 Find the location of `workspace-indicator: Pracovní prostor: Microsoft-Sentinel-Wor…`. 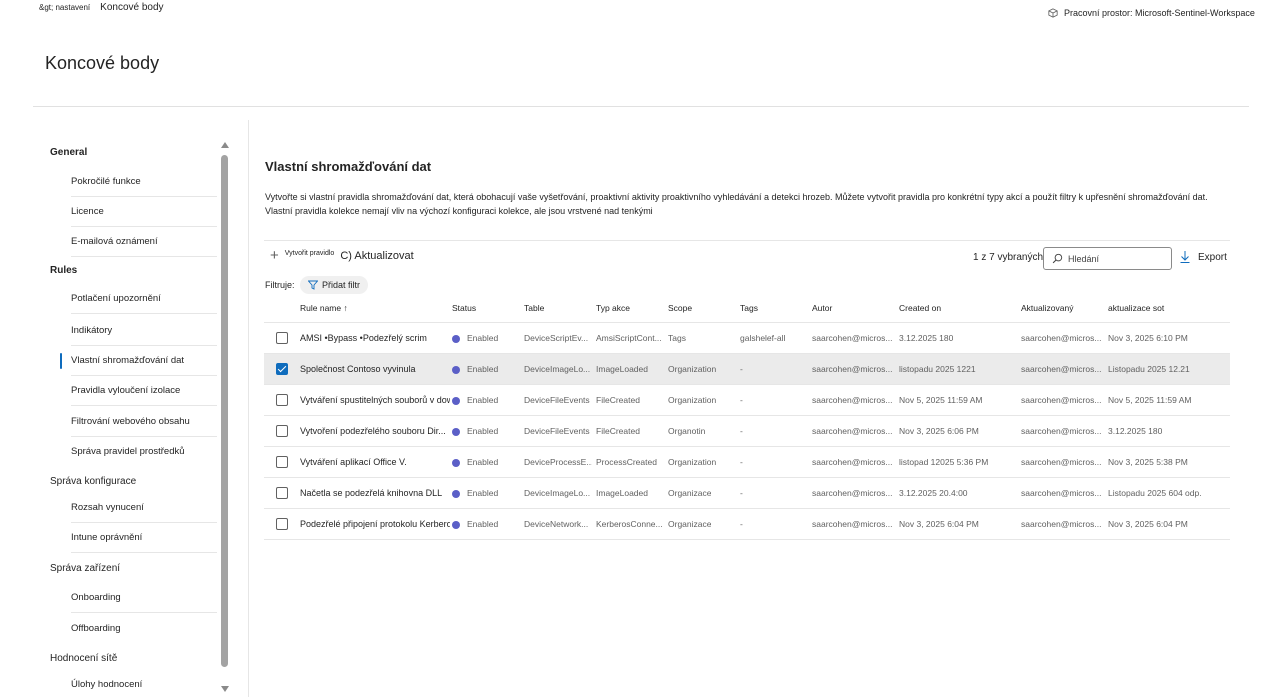

workspace-indicator: Pracovní prostor: Microsoft-Sentinel-Wor… is located at coordinates (1151, 13).